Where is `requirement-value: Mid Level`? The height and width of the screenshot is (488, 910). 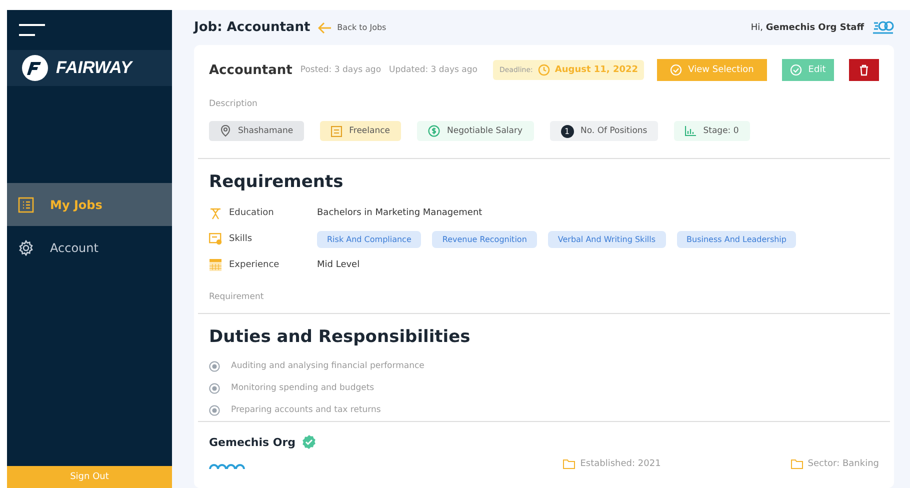
requirement-value: Mid Level is located at coordinates (338, 265).